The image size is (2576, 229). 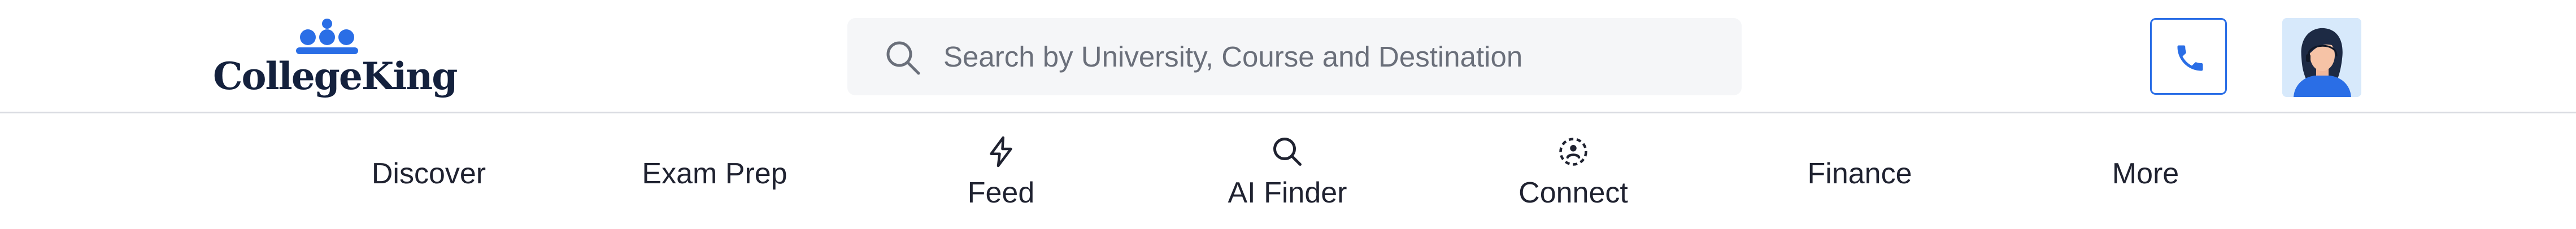 I want to click on nav-item-discover: Discover, so click(x=428, y=171).